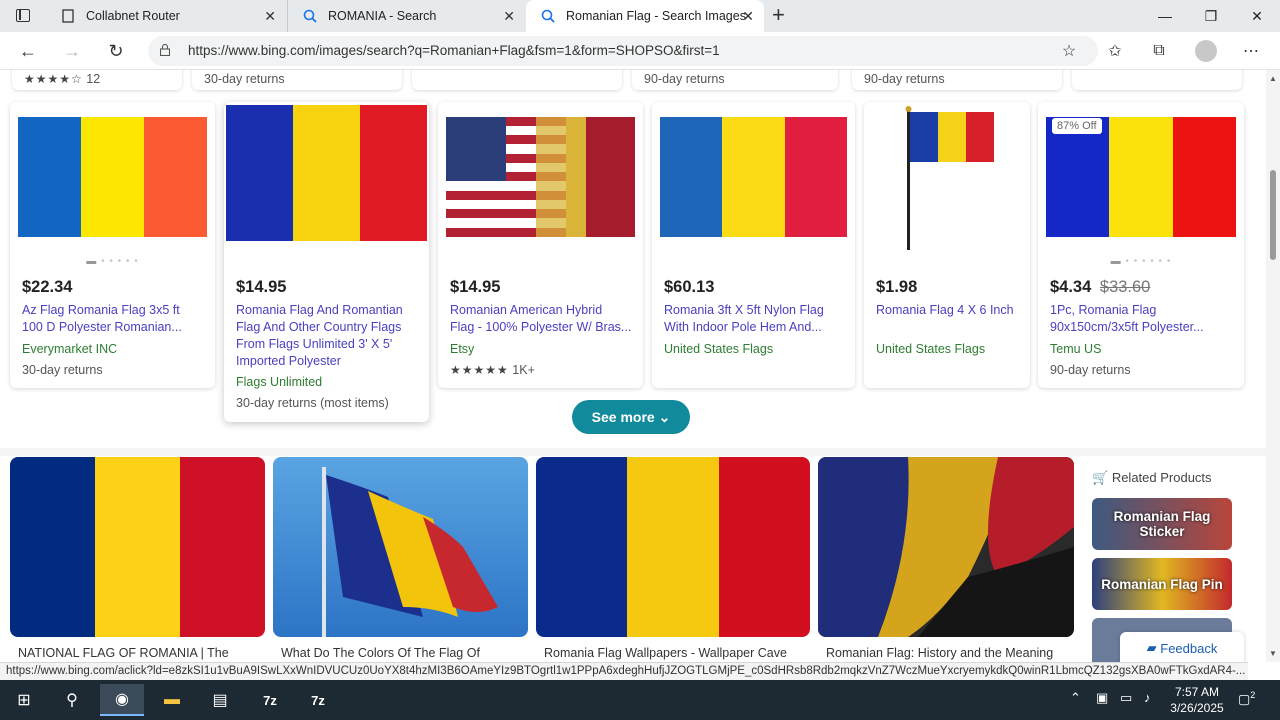 The height and width of the screenshot is (720, 1280). Describe the element at coordinates (1126, 698) in the screenshot. I see `network-icon: ▭` at that location.